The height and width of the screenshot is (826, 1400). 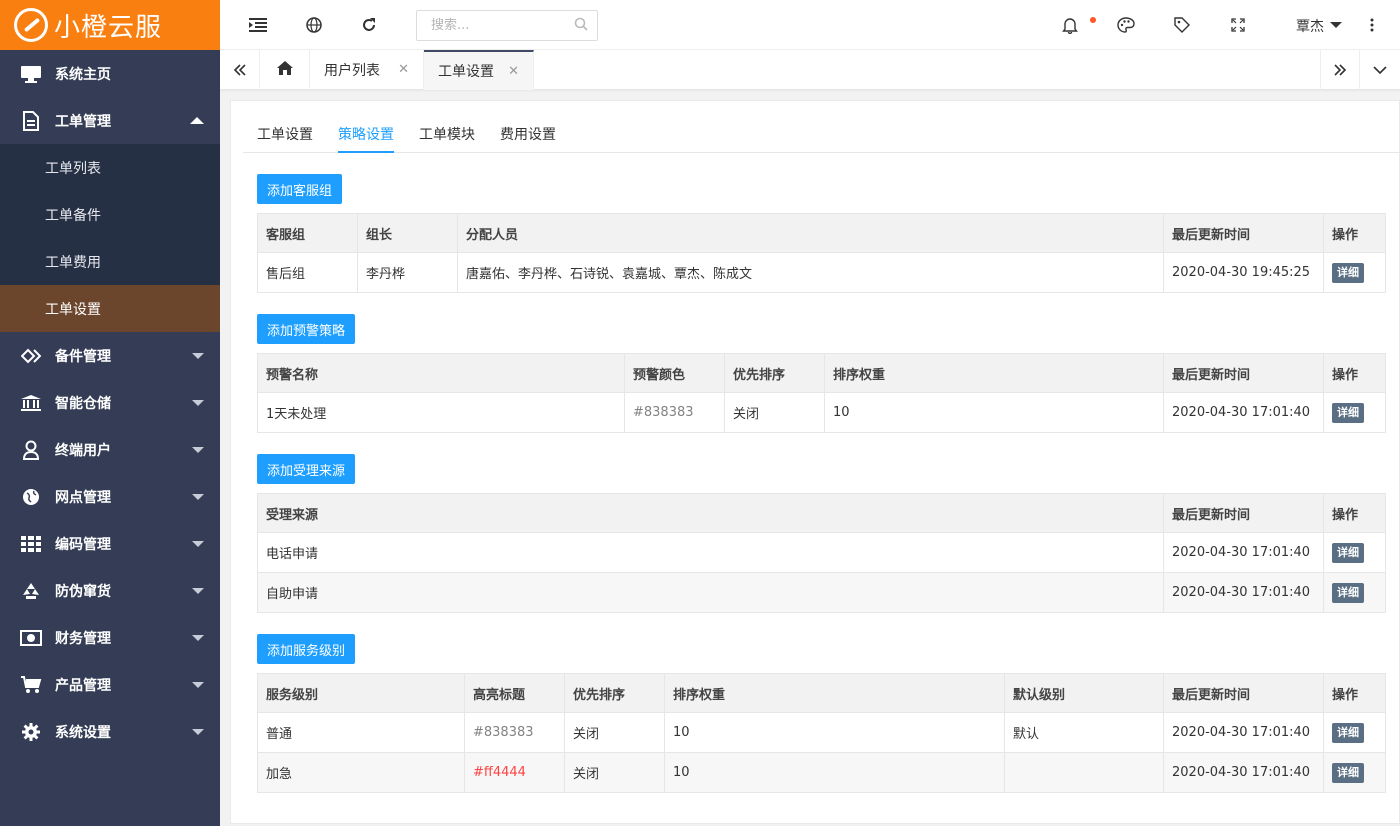 I want to click on sidebar-item-label: 备件管理, so click(x=83, y=356).